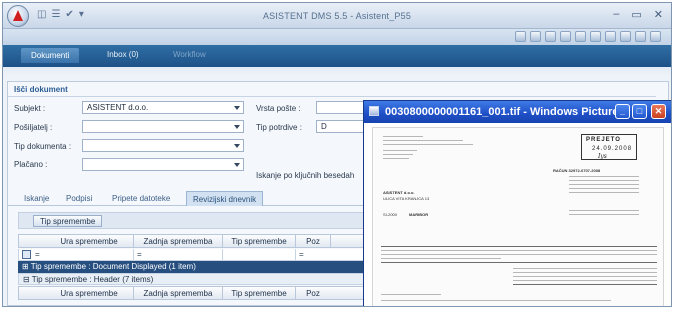 The width and height of the screenshot is (674, 309). I want to click on maximize-button: ▭, so click(636, 14).